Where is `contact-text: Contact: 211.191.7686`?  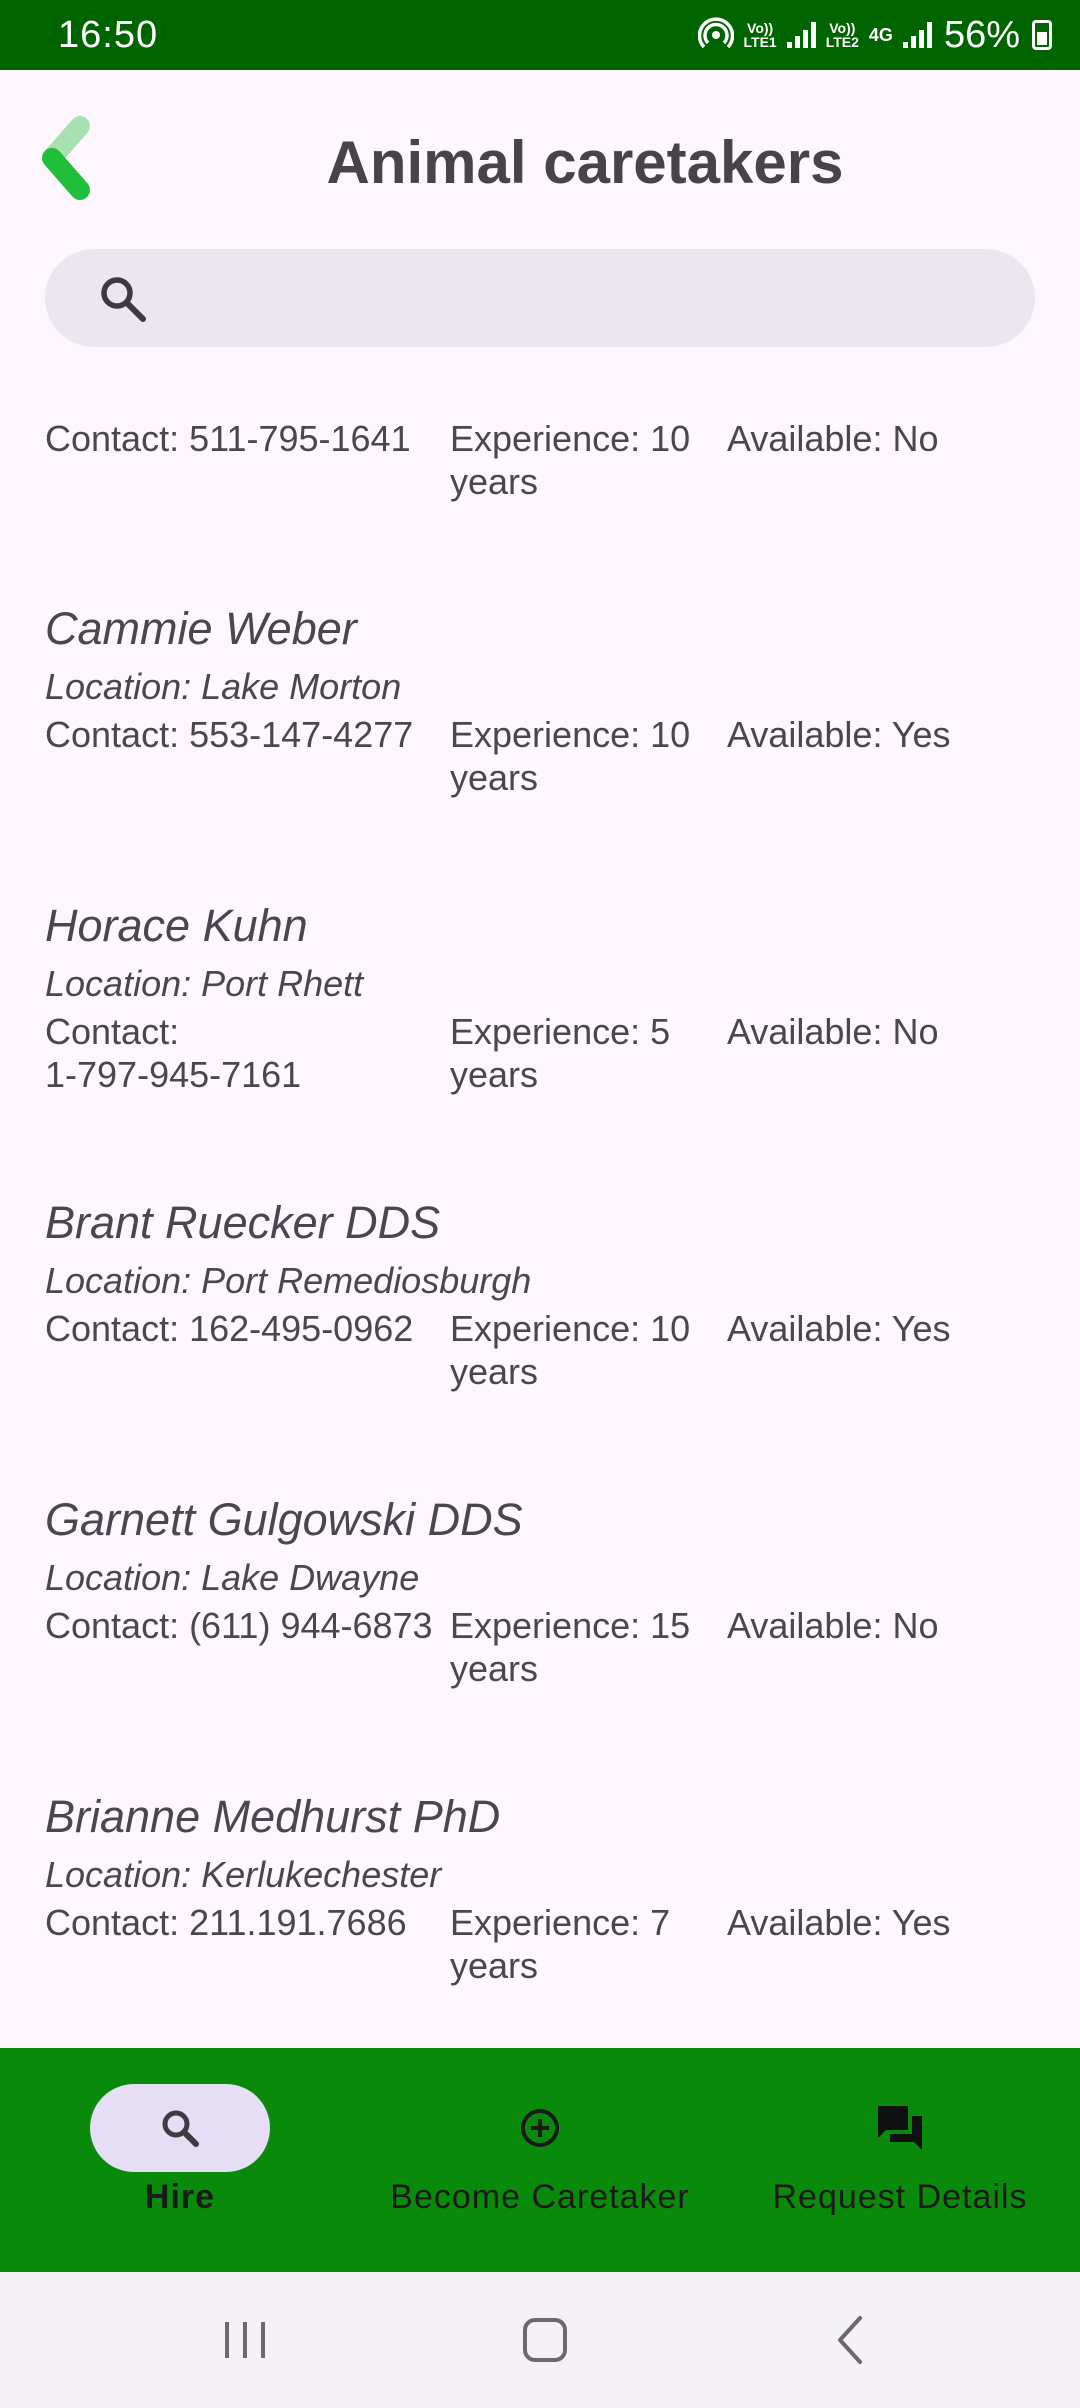
contact-text: Contact: 211.191.7686 is located at coordinates (226, 1922).